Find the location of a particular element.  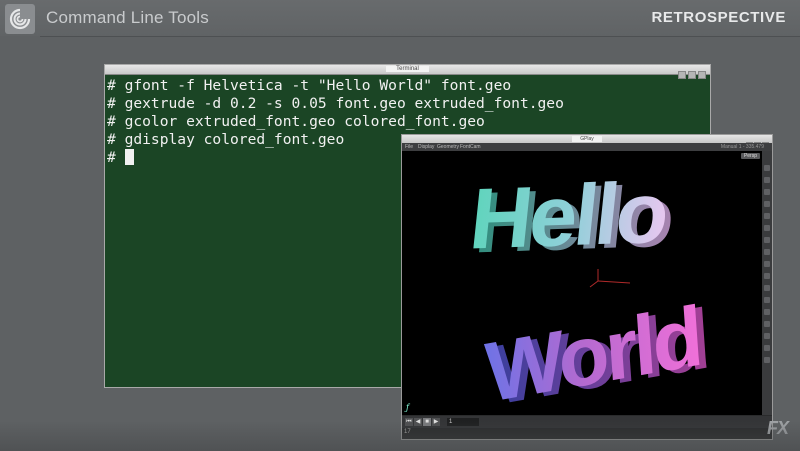

header-divider is located at coordinates (420, 36).